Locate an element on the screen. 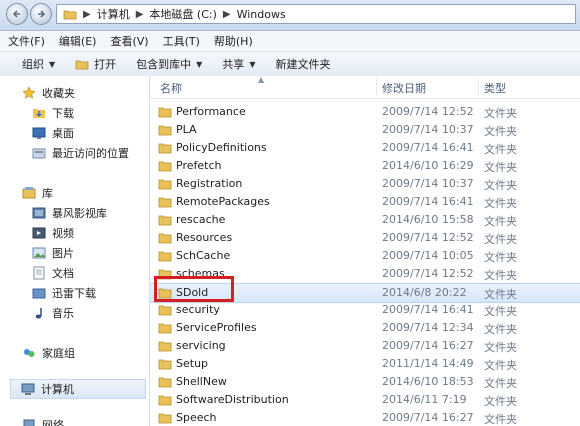 This screenshot has height=426, width=580. music-note-icon is located at coordinates (38, 313).